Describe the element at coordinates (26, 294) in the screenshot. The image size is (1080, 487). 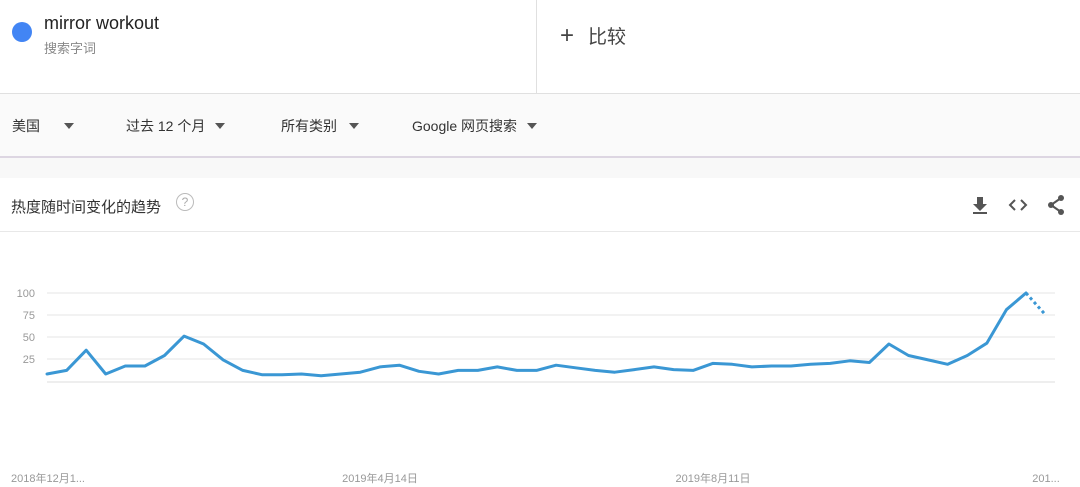
I see `y-tick-label: 100` at that location.